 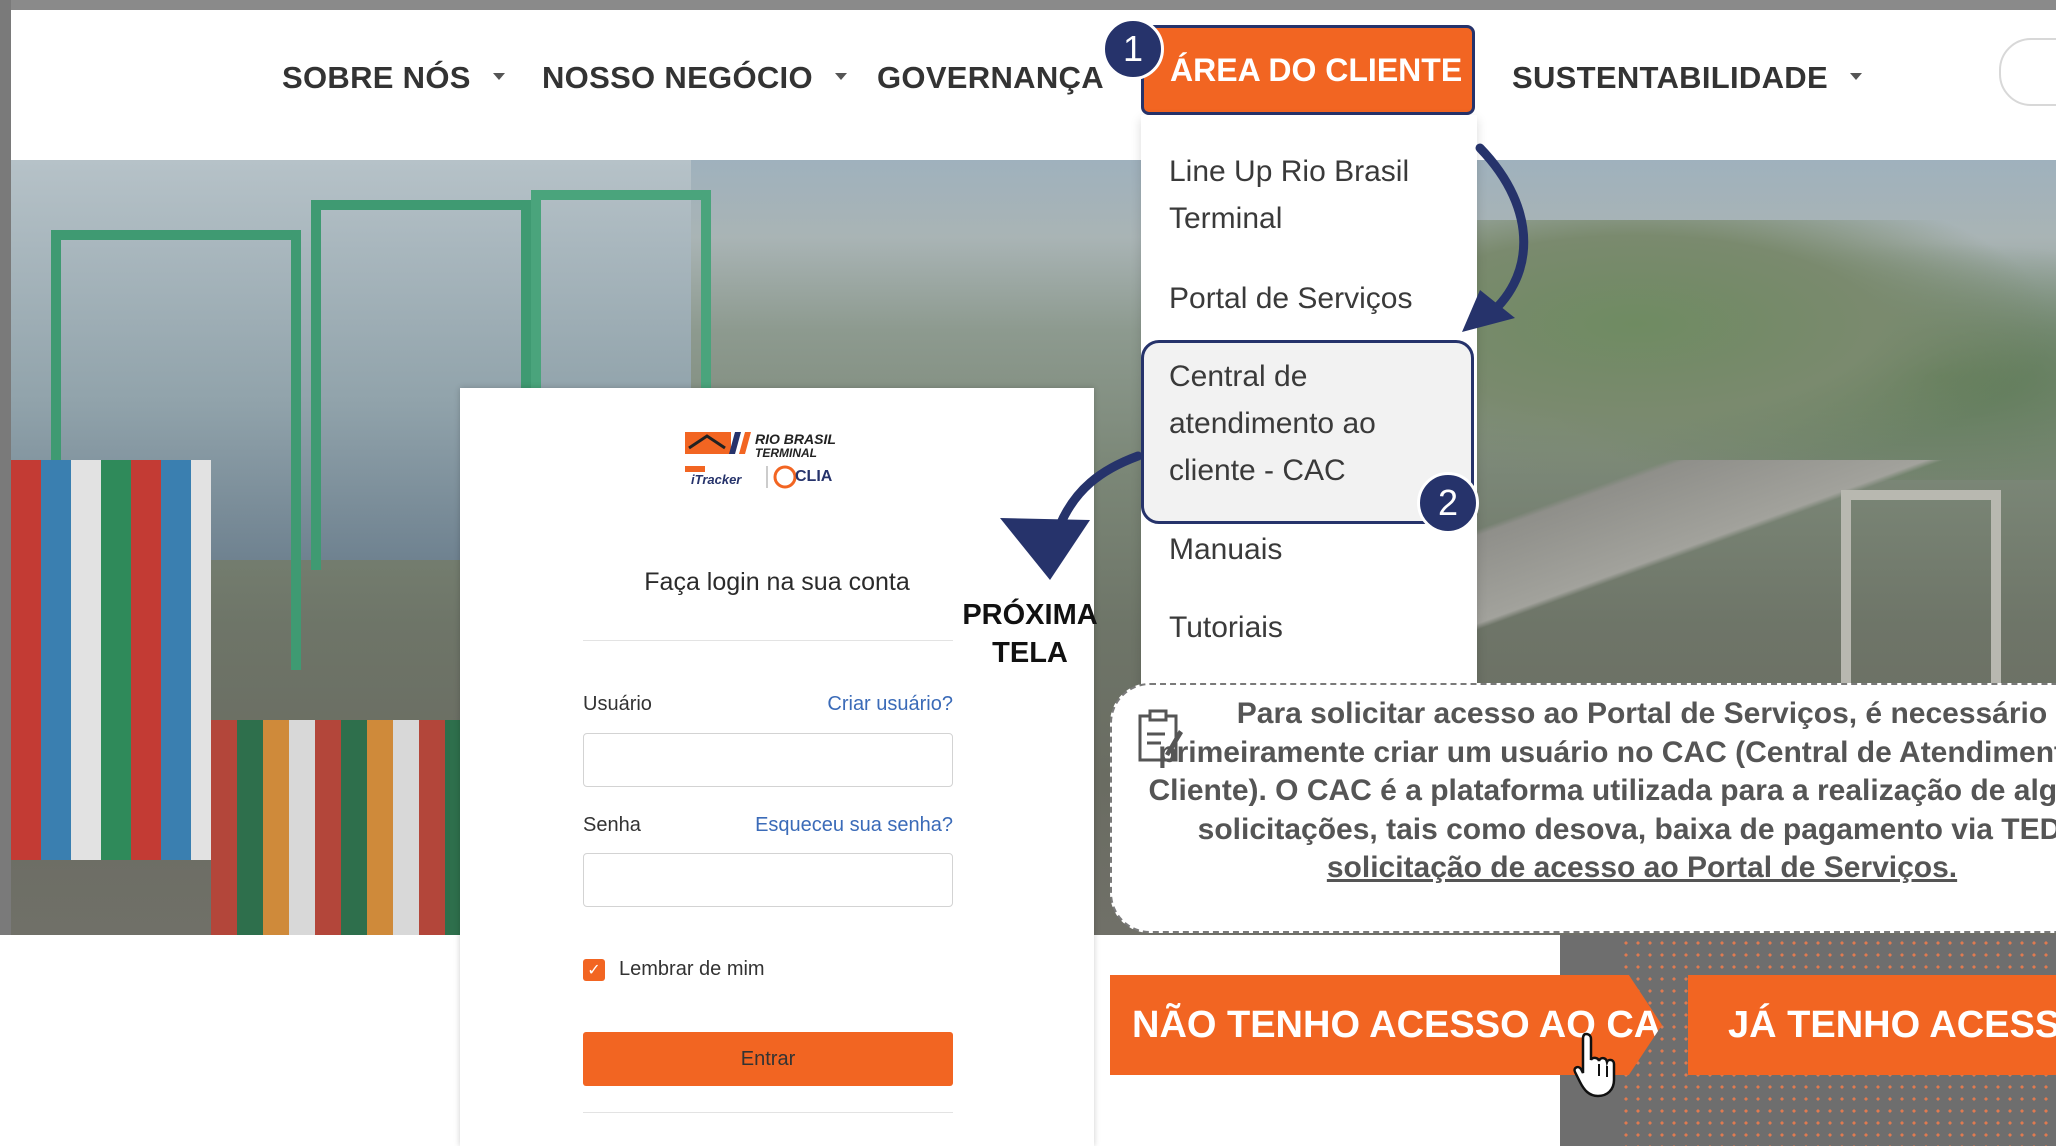 I want to click on arrow-head, so click(x=1045, y=549).